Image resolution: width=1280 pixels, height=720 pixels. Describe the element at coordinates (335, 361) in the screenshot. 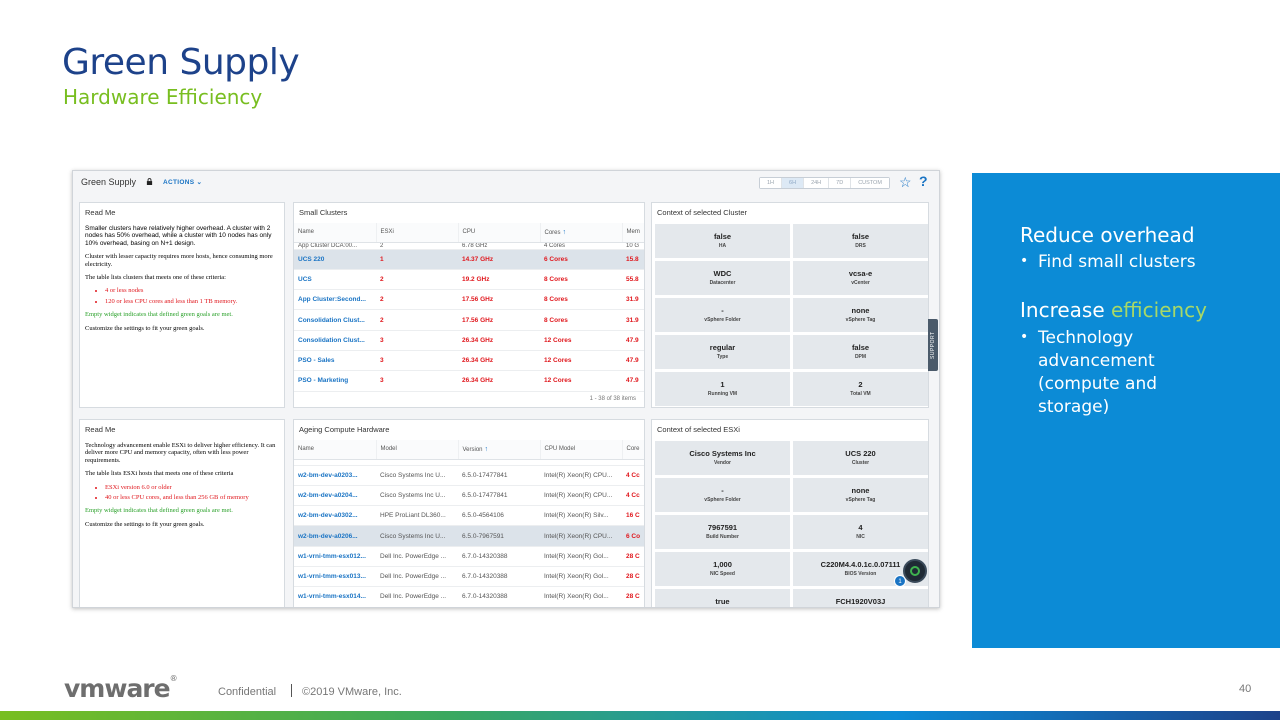

I see `cluster-name-link: PSO - Sales` at that location.